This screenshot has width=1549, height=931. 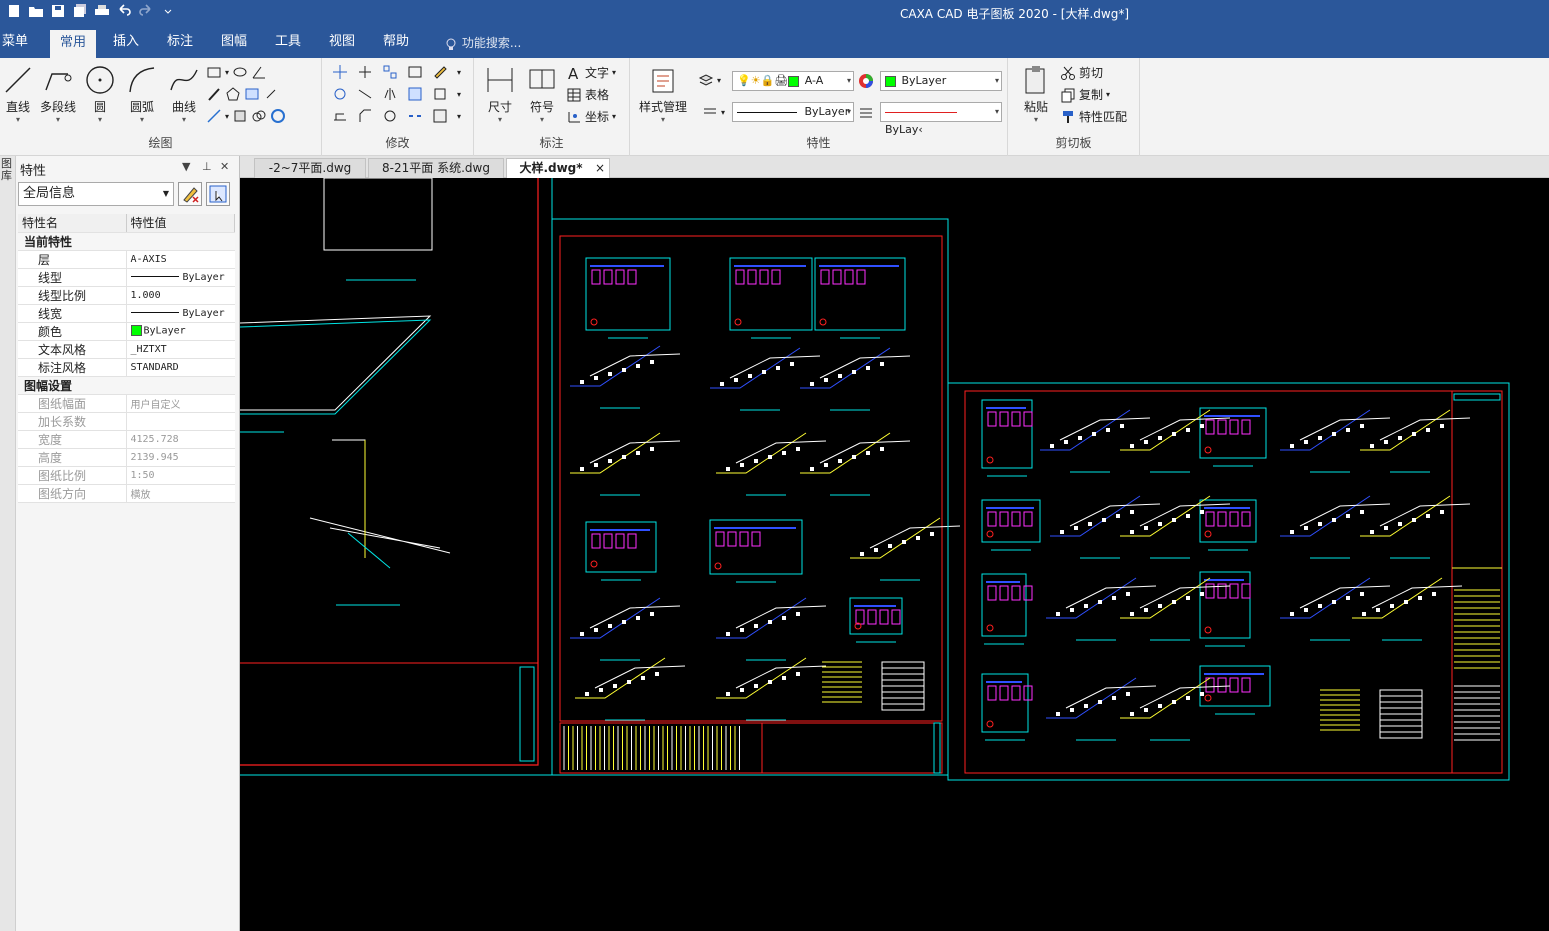 What do you see at coordinates (340, 116) in the screenshot?
I see `stretch-icon` at bounding box center [340, 116].